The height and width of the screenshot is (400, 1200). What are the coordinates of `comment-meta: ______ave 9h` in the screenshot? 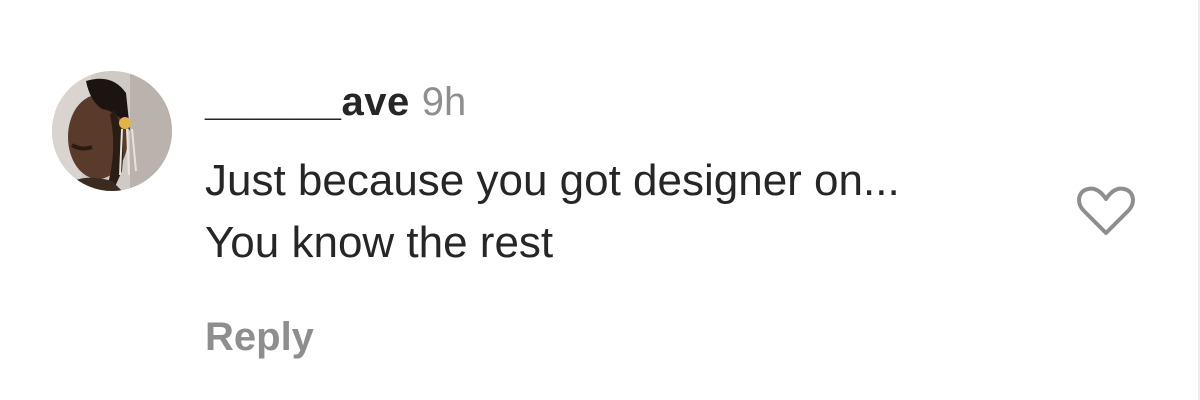 It's located at (335, 108).